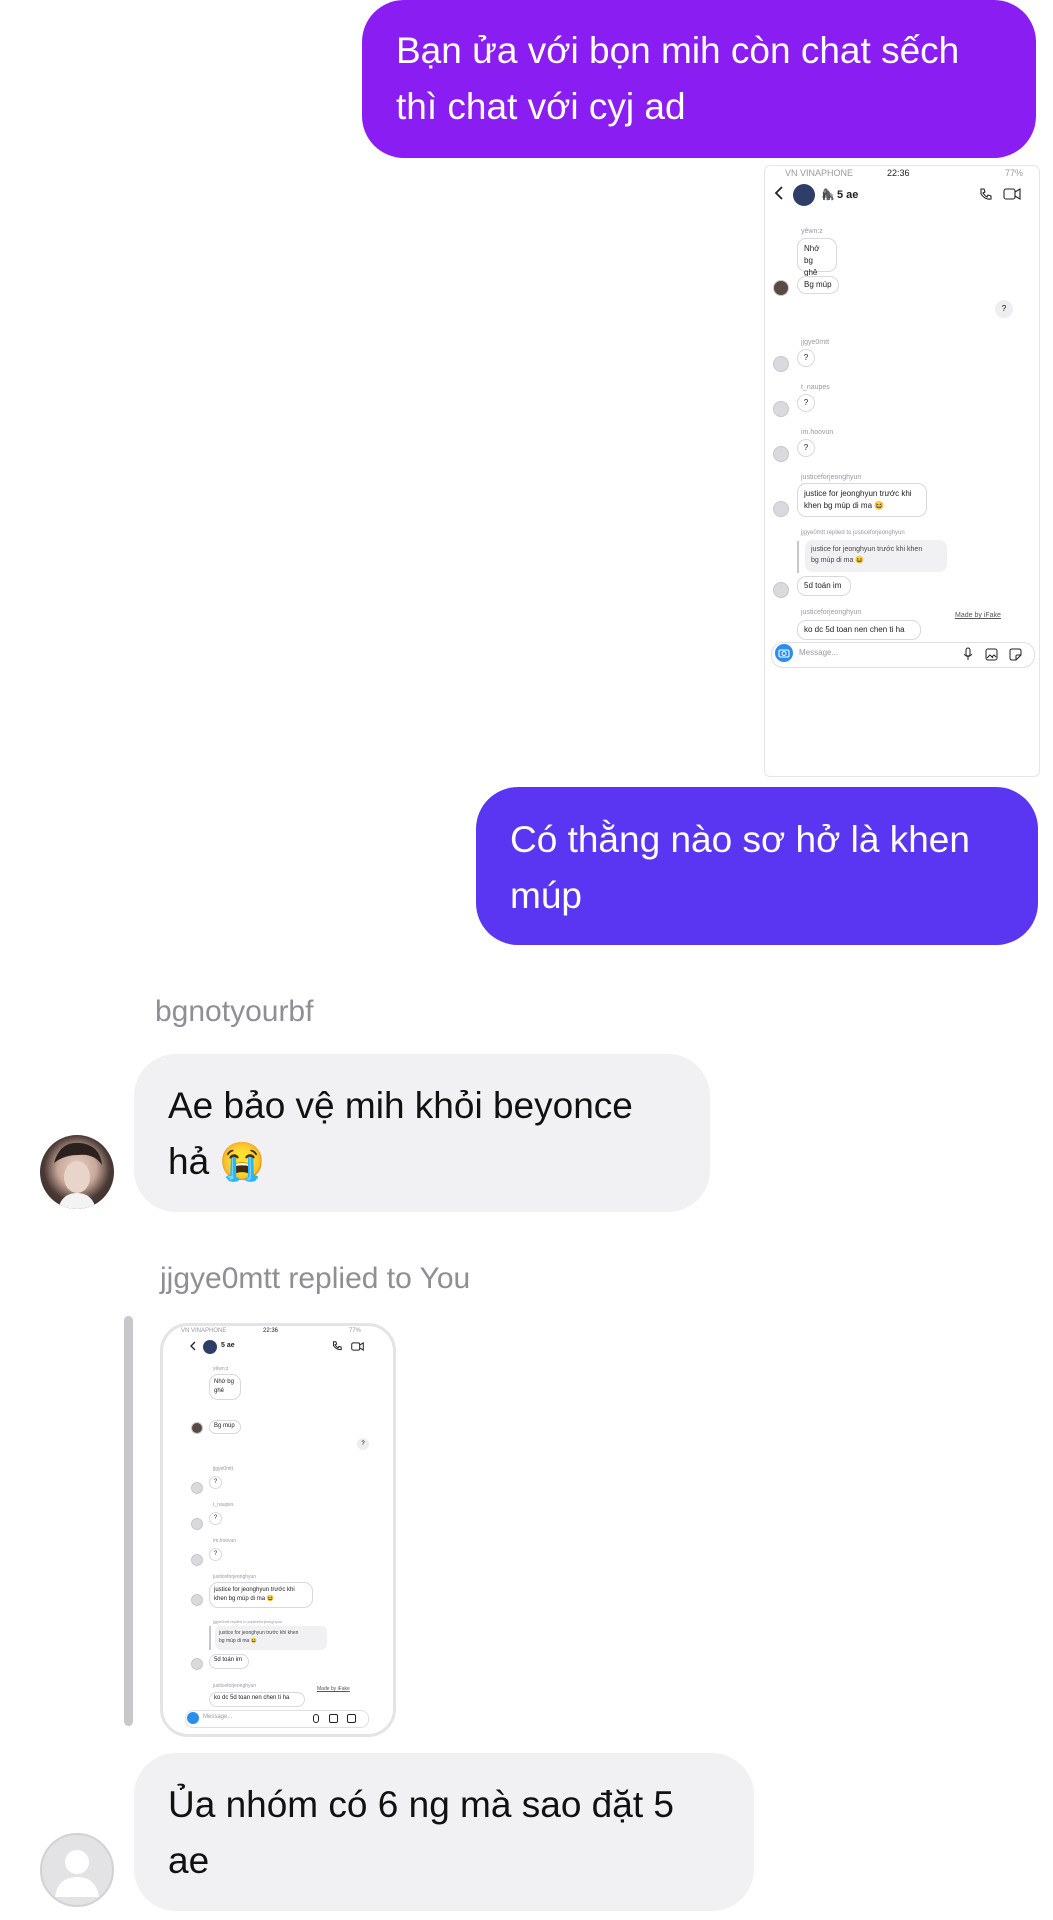 The image size is (1053, 1920). What do you see at coordinates (421, 1804) in the screenshot?
I see `message-text-line: Ủa nhóm có 6 ng mà sao đặt 5` at bounding box center [421, 1804].